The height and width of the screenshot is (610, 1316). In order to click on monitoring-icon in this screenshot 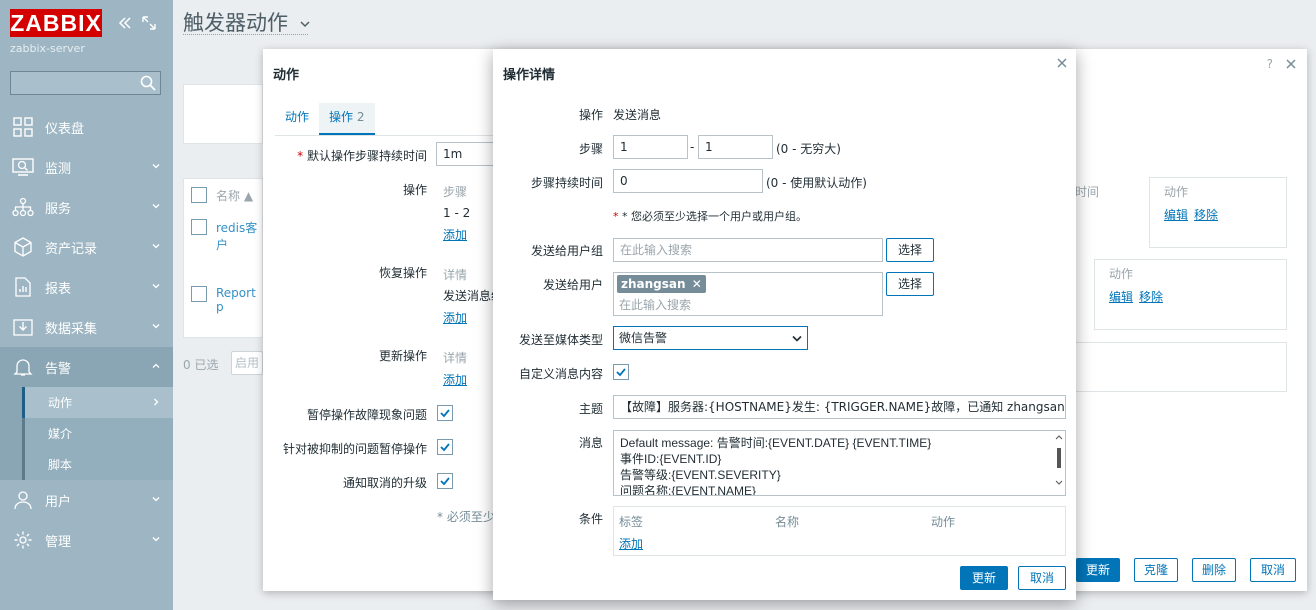, I will do `click(23, 167)`.